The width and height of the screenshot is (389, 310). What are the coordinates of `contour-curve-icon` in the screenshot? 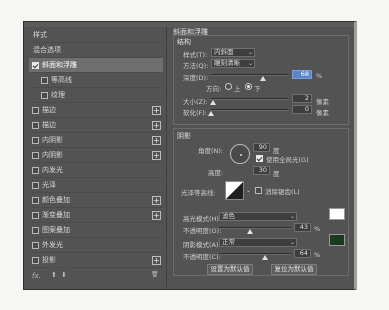 It's located at (234, 190).